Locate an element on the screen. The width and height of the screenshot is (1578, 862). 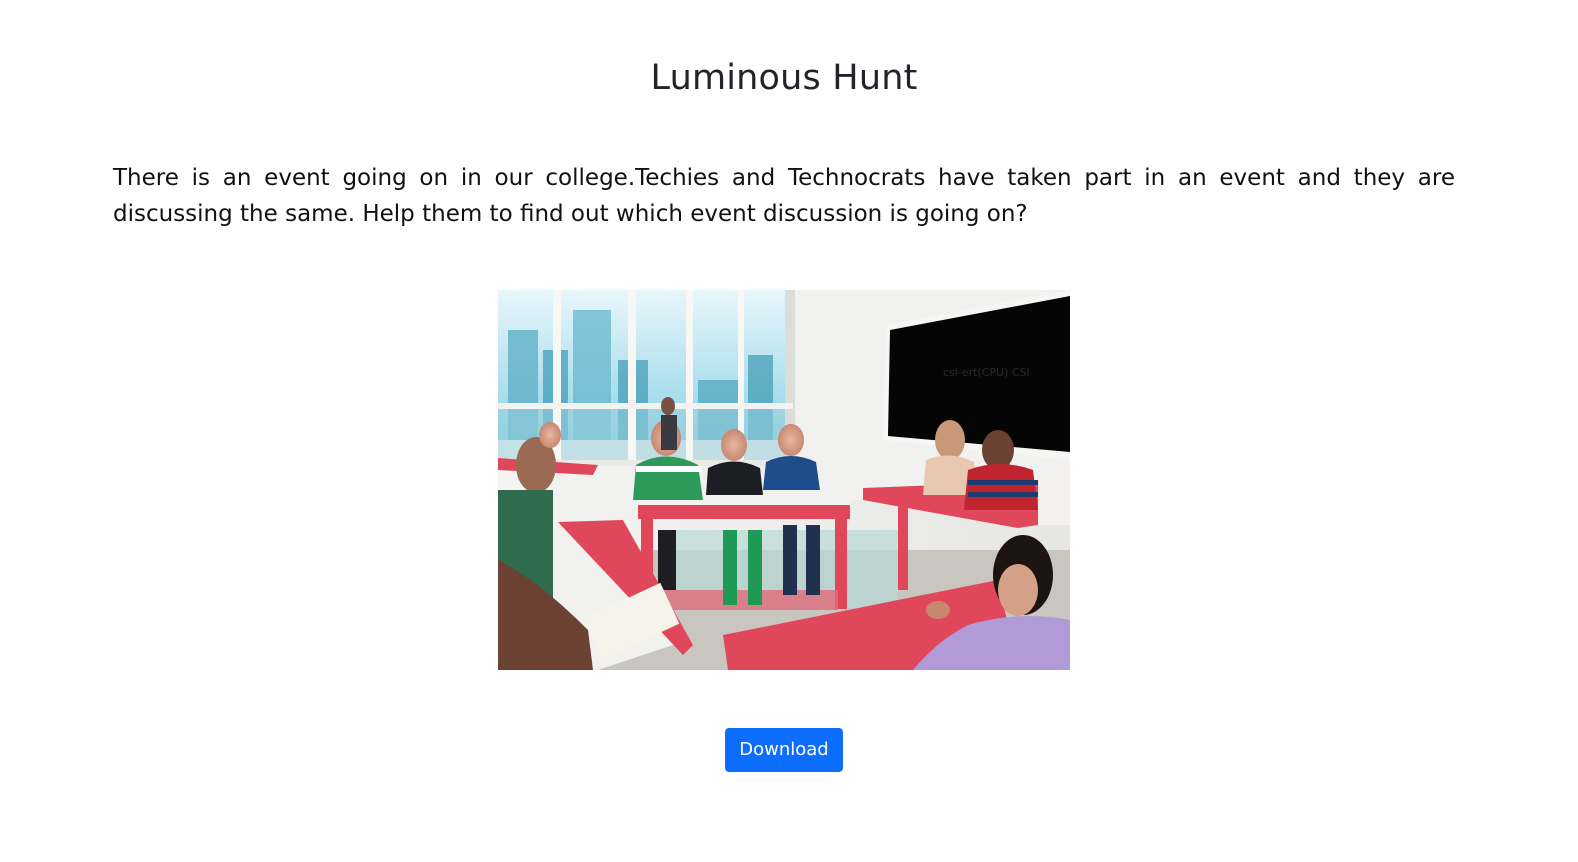
svg-text: csi-ert(CPU) CSI is located at coordinates (986, 372).